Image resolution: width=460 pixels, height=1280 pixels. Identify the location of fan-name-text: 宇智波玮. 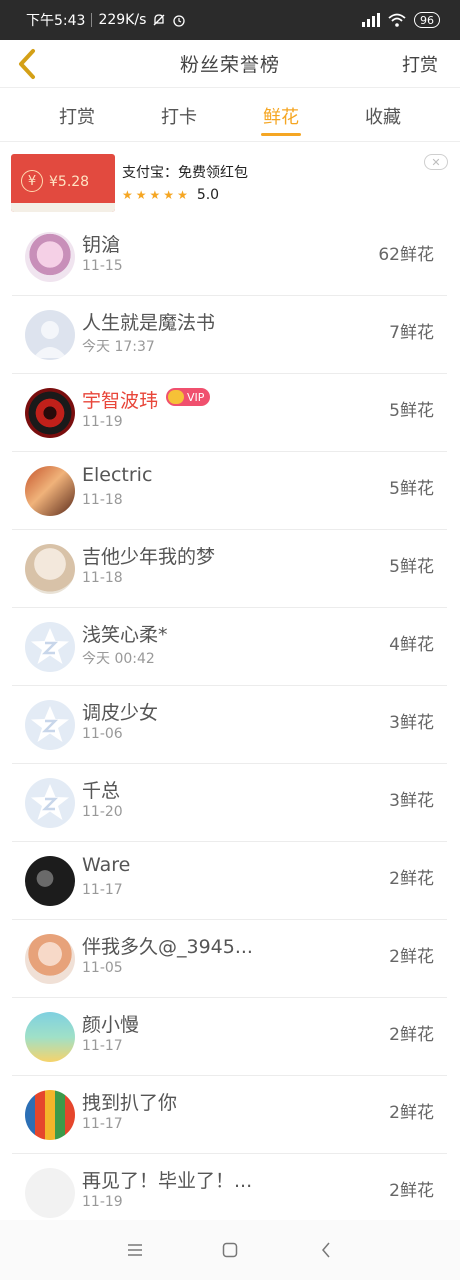
(120, 401).